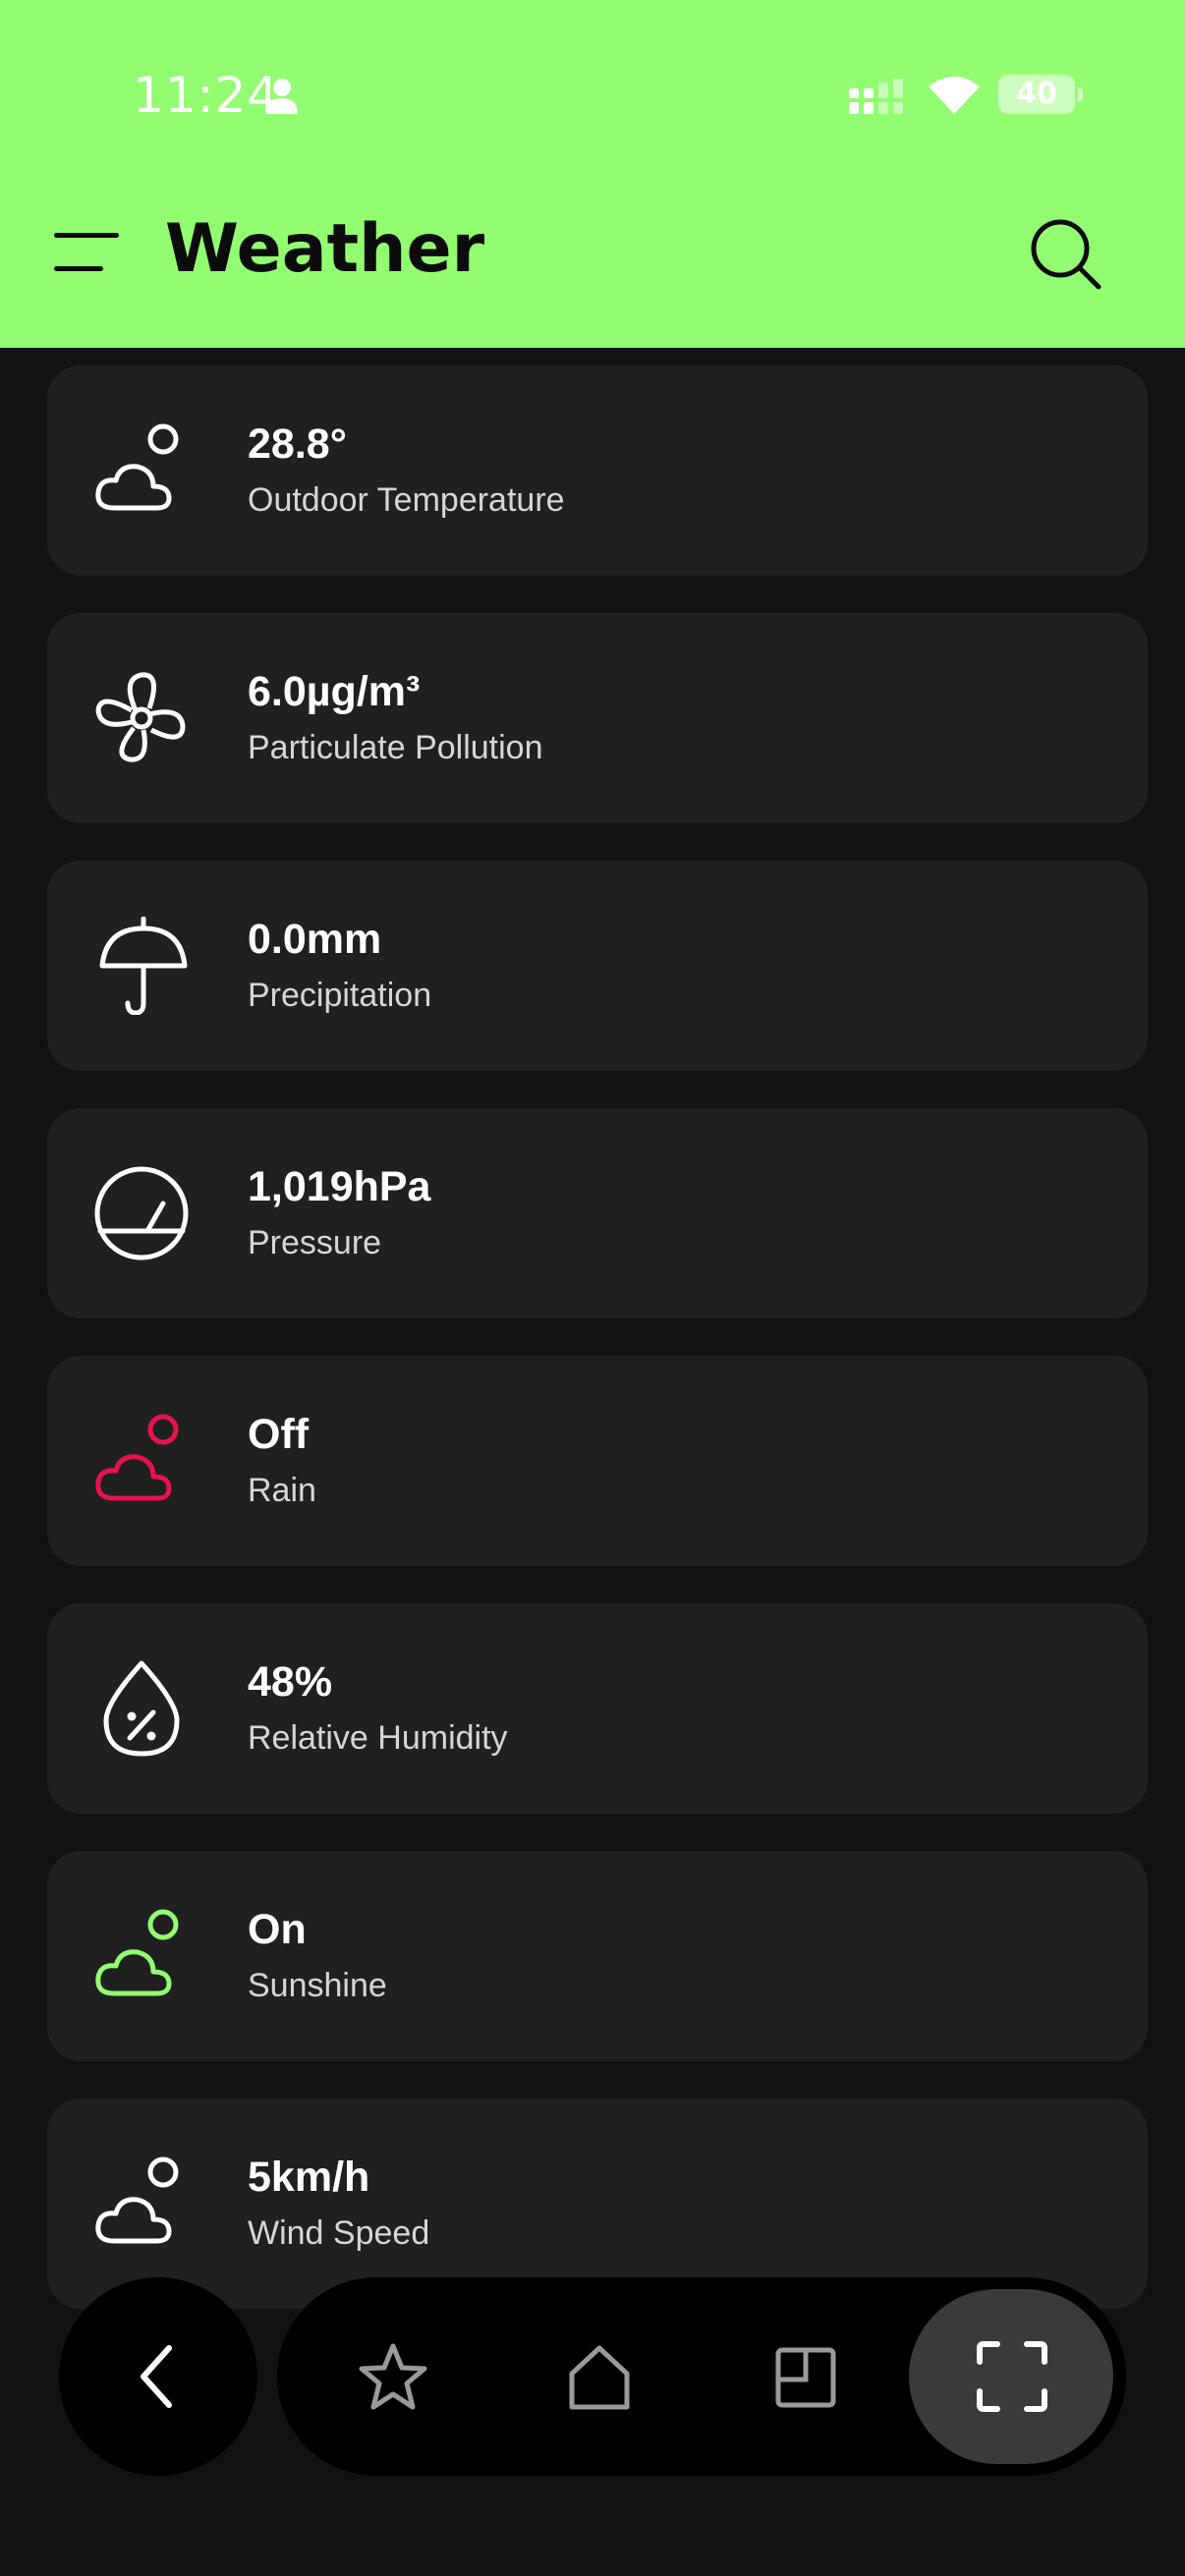 This screenshot has height=2576, width=1185. I want to click on humidity-drop-icon, so click(141, 1708).